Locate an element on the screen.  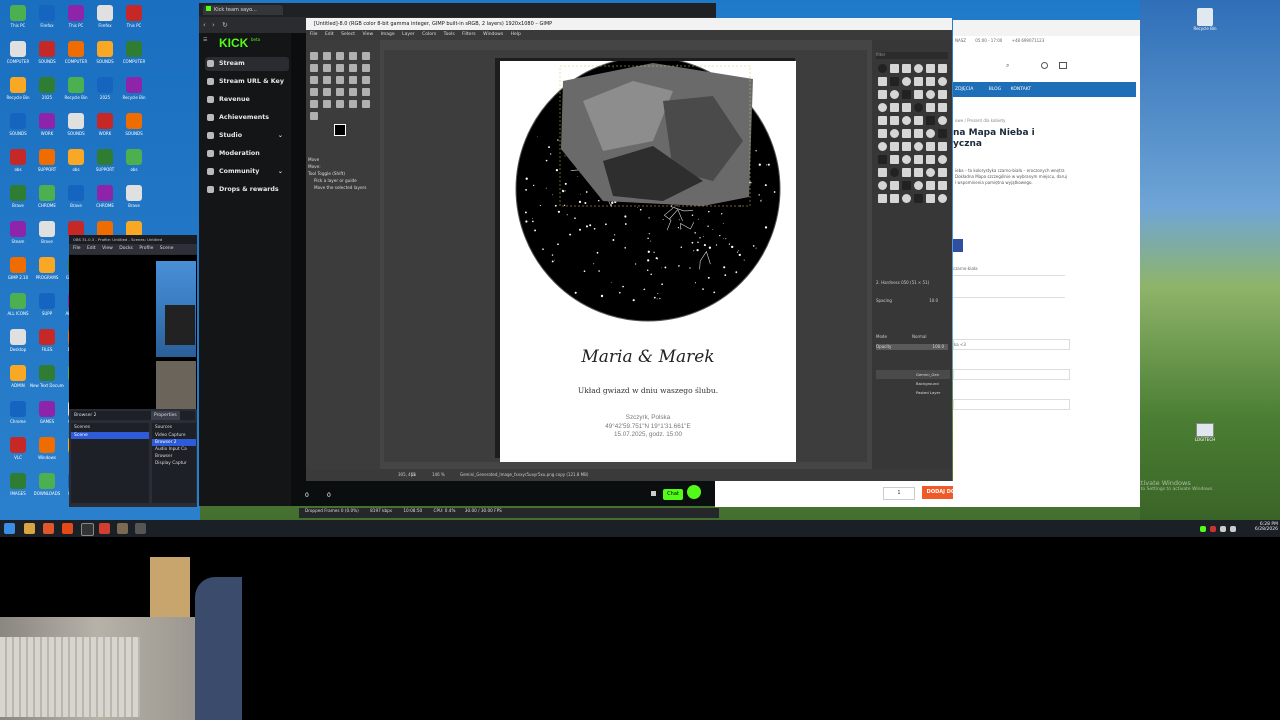
nav-stream-url-key: Stream URL & Key is located at coordinates (247, 82).